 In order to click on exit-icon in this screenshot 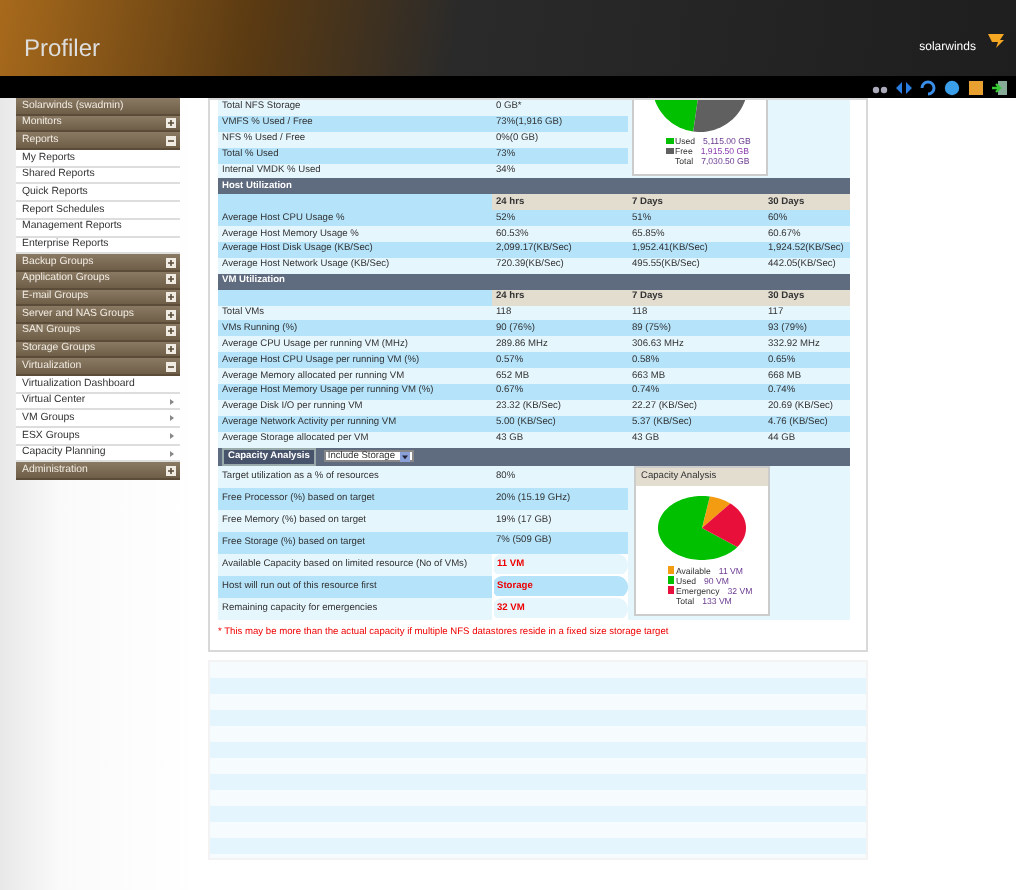, I will do `click(1000, 87)`.